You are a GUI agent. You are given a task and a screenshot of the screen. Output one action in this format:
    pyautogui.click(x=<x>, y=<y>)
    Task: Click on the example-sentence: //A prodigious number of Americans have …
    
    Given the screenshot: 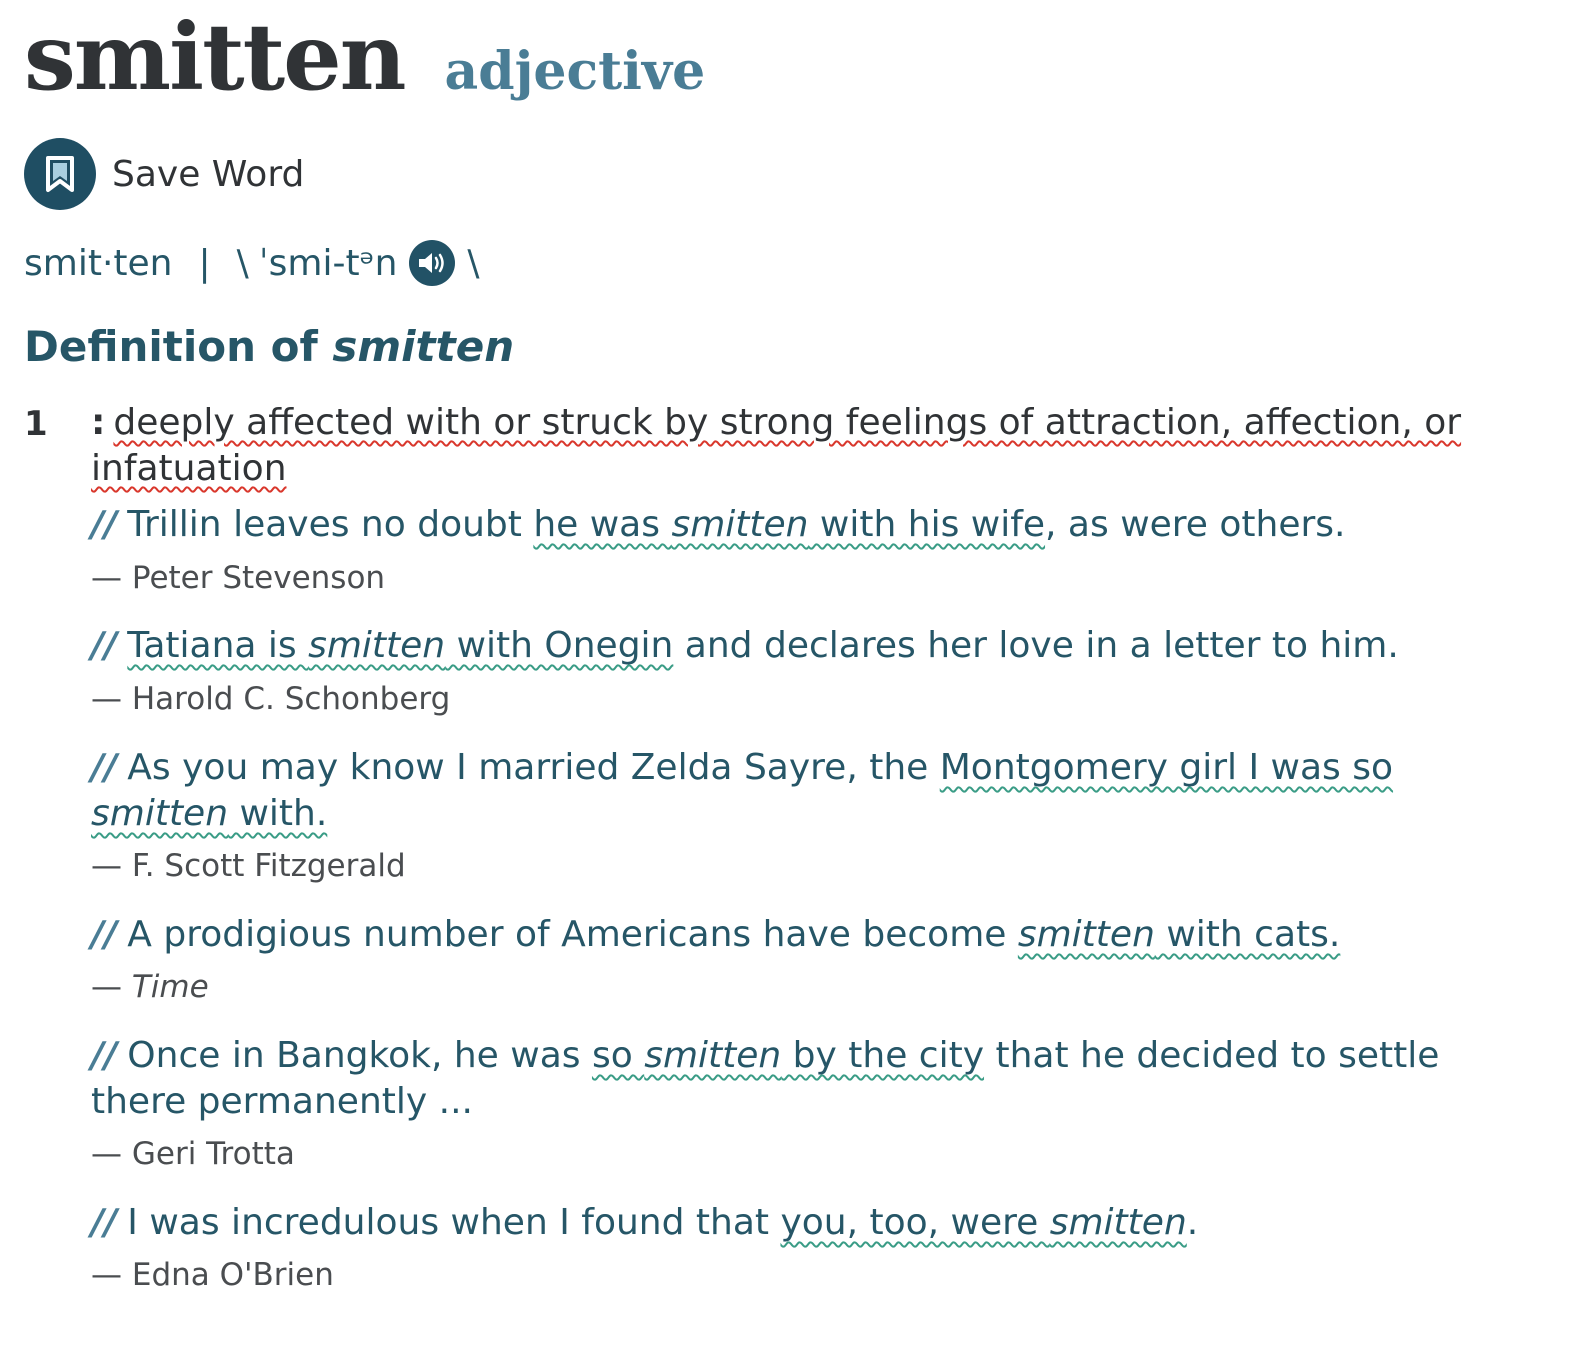 What is the action you would take?
    pyautogui.click(x=811, y=935)
    